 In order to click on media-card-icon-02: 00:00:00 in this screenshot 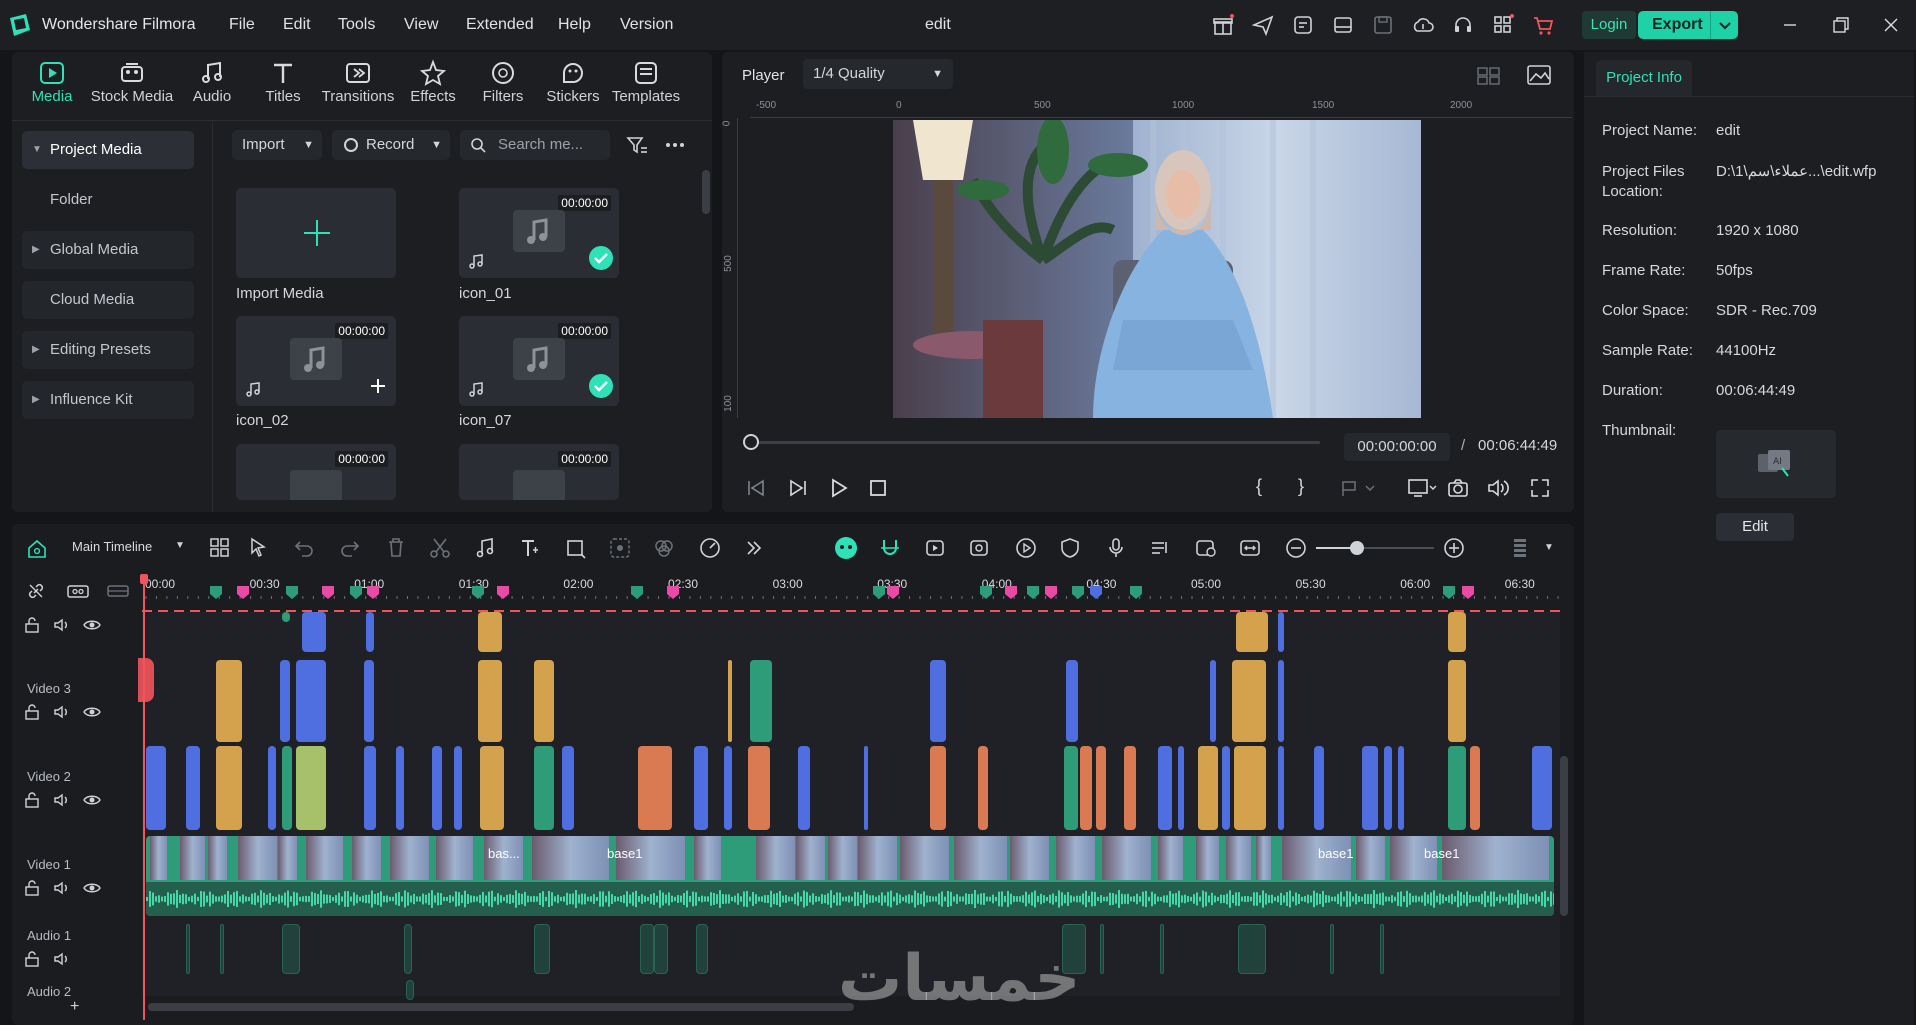, I will do `click(316, 361)`.